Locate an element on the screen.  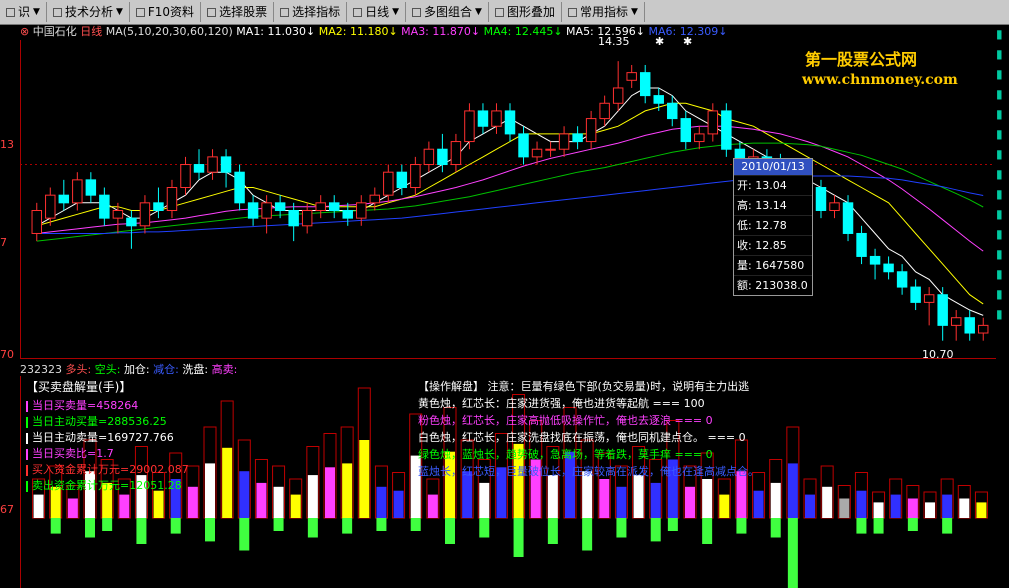
toolbar-label: 多图组合 is located at coordinates (448, 12).